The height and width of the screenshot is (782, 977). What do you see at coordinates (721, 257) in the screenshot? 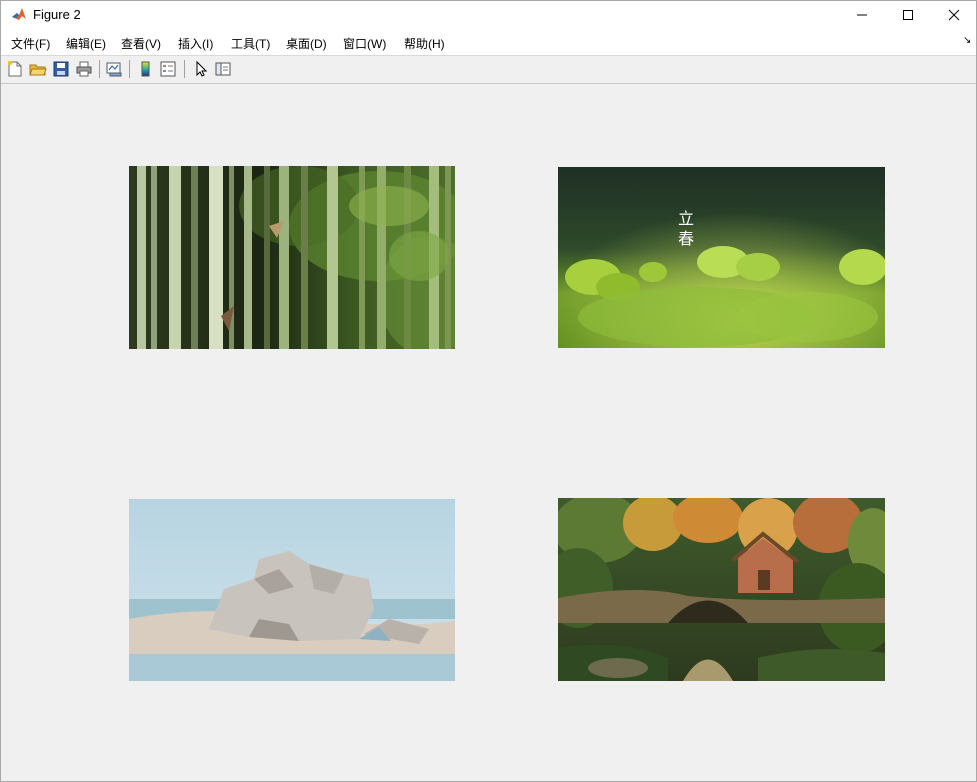
I see `spring-sprouts-image: 立 春` at bounding box center [721, 257].